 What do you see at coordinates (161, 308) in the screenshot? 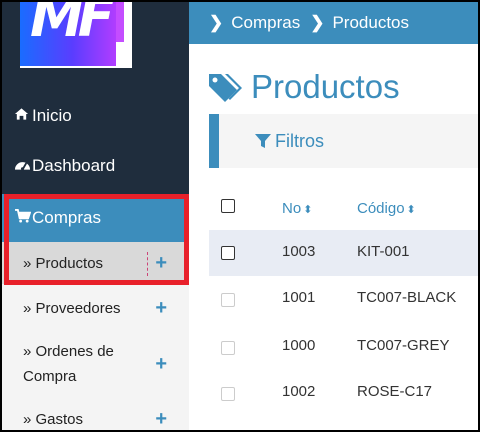
I see `add-proveedor-button: +` at bounding box center [161, 308].